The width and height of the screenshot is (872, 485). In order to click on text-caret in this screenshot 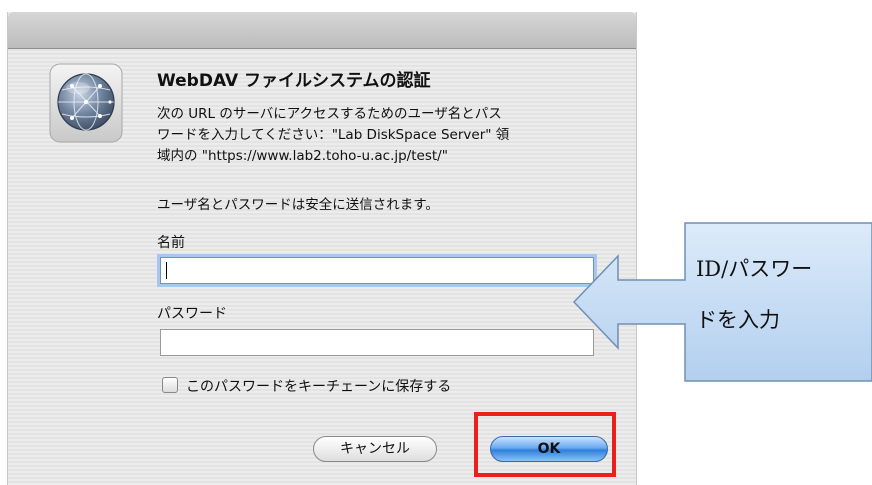, I will do `click(166, 270)`.